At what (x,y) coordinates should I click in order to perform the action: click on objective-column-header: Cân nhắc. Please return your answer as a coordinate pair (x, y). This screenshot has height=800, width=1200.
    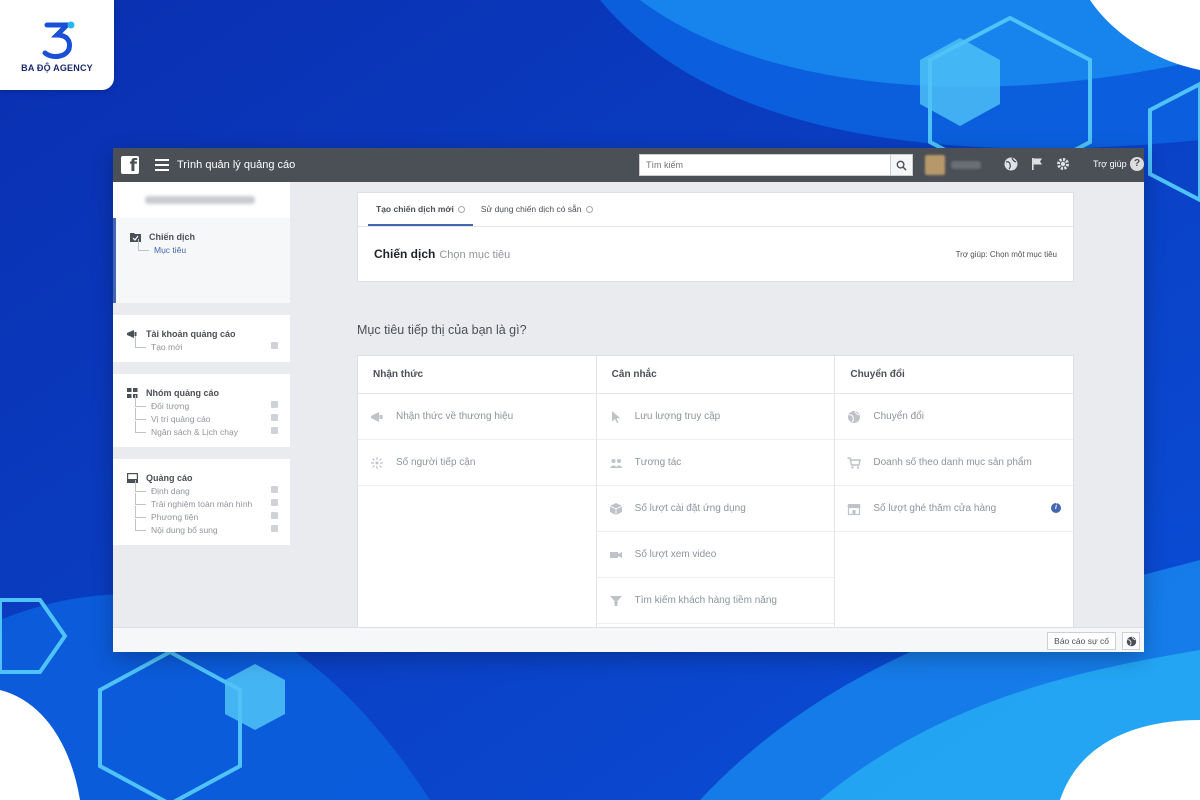
    Looking at the image, I should click on (715, 375).